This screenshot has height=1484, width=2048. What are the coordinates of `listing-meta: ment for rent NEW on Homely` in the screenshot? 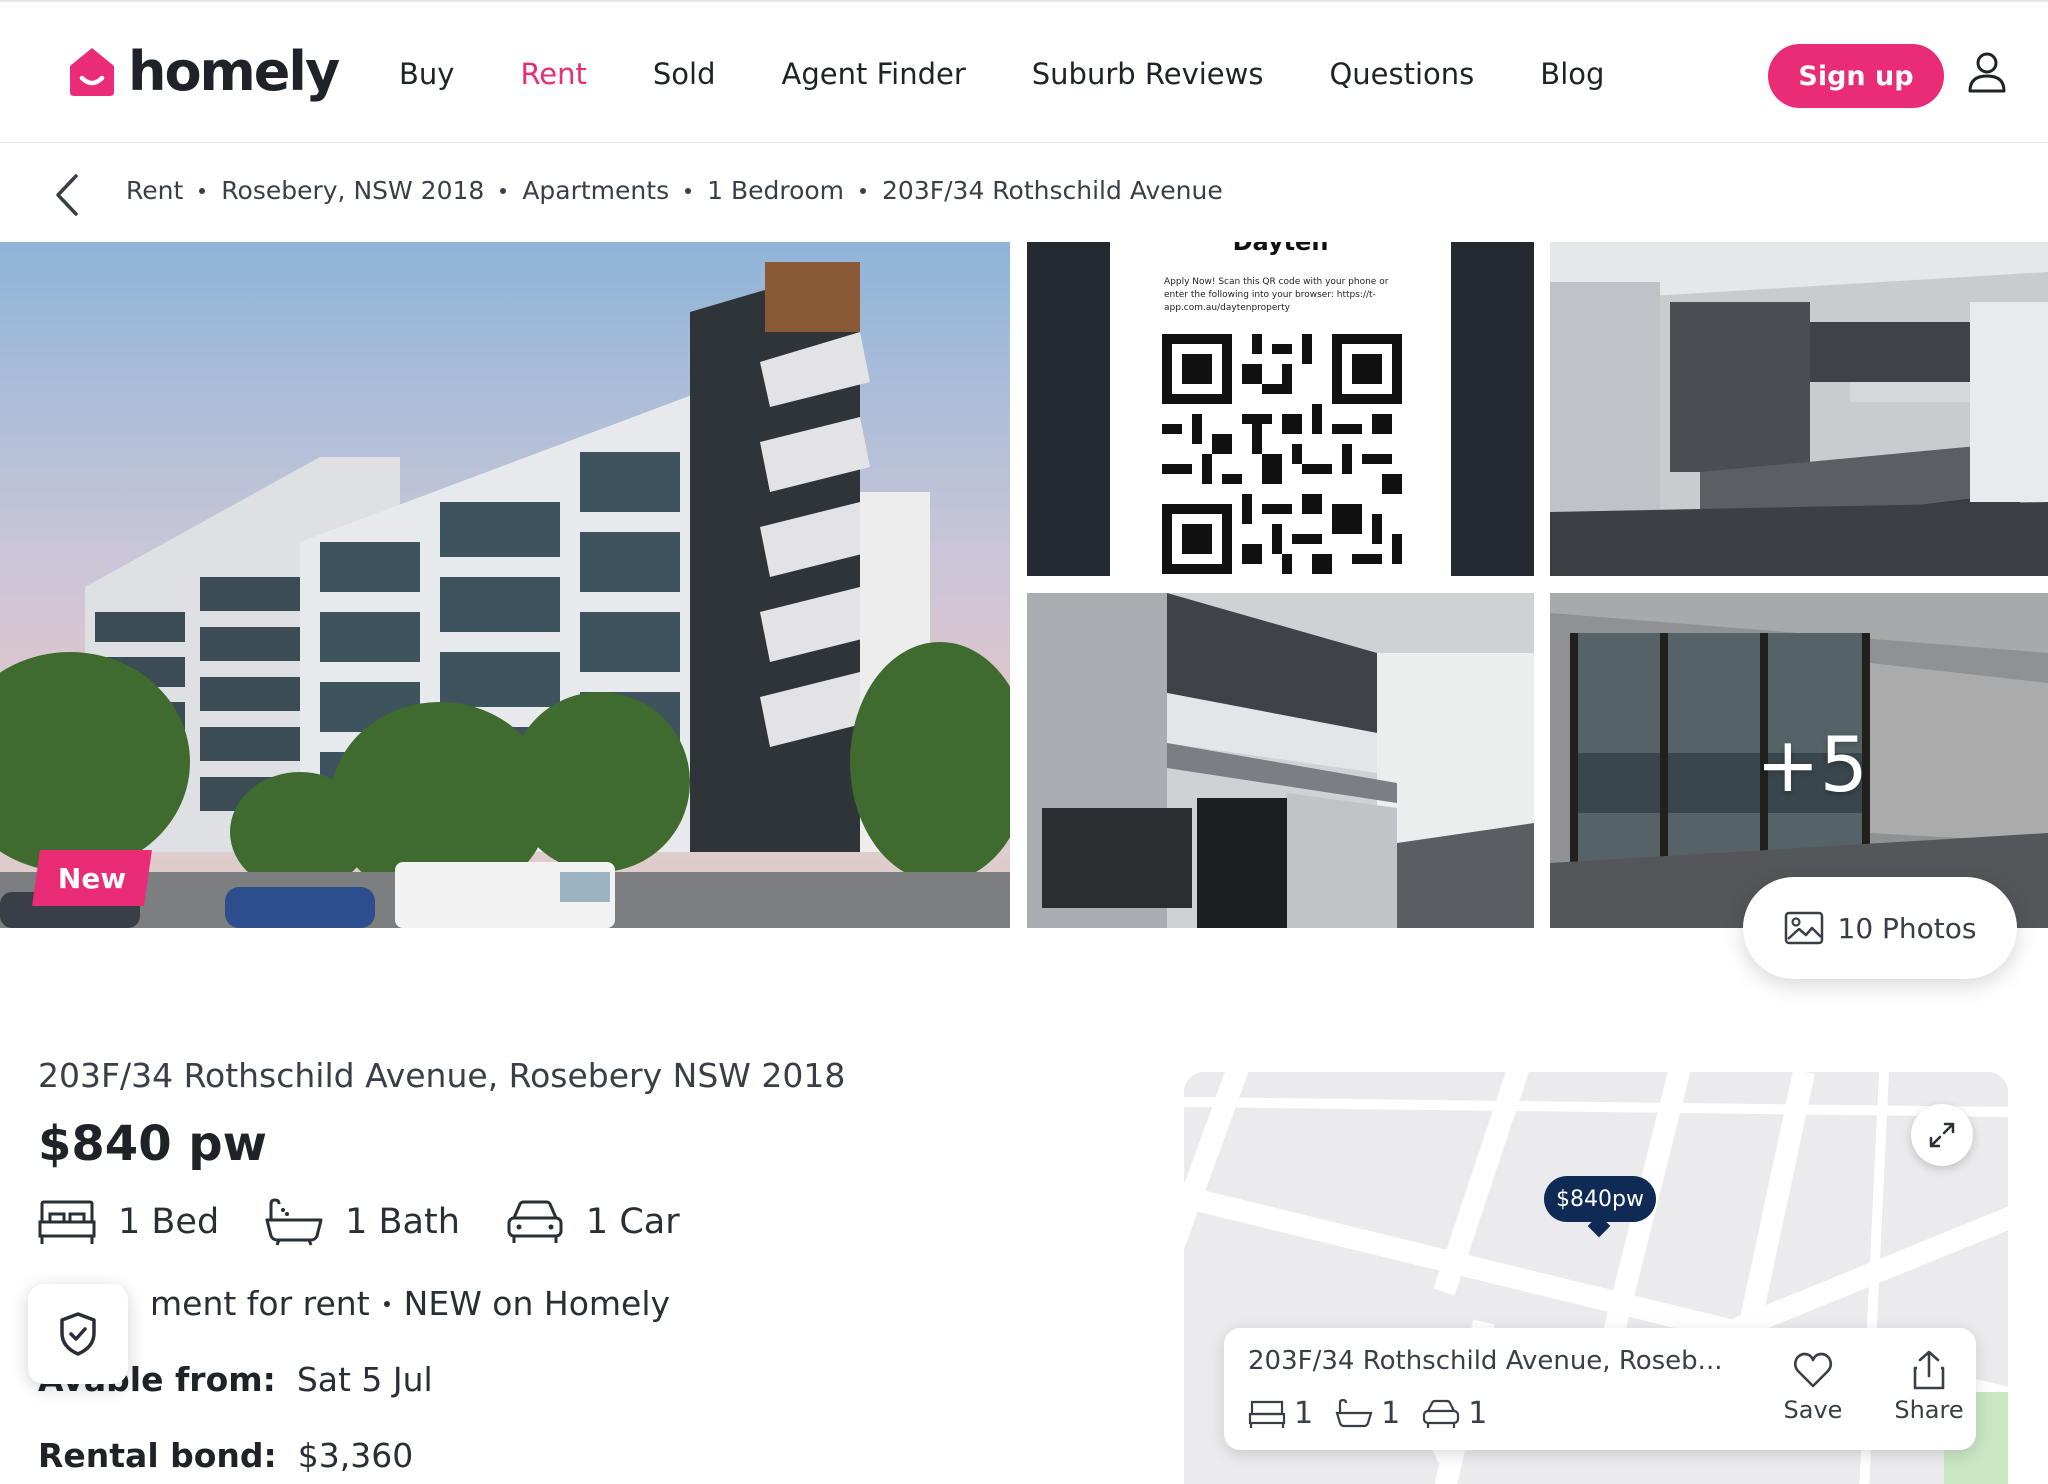 It's located at (354, 1303).